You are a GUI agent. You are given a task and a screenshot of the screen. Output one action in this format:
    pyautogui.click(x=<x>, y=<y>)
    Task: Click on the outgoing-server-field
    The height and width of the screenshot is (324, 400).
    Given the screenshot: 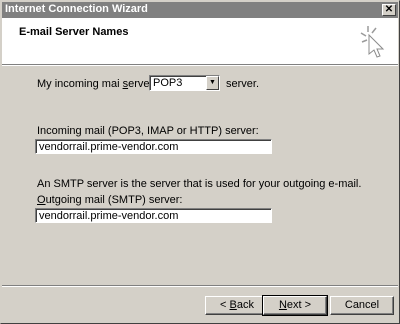 What is the action you would take?
    pyautogui.click(x=153, y=215)
    